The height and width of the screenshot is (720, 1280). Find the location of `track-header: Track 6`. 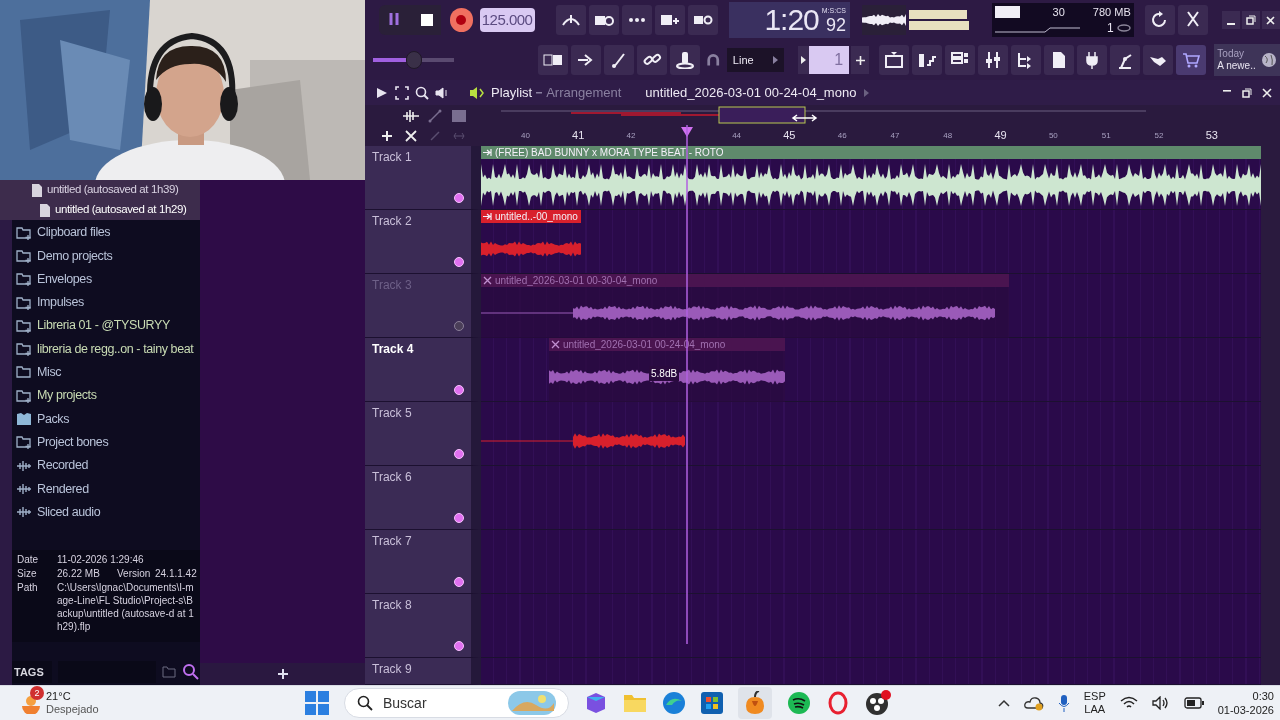

track-header: Track 6 is located at coordinates (423, 498).